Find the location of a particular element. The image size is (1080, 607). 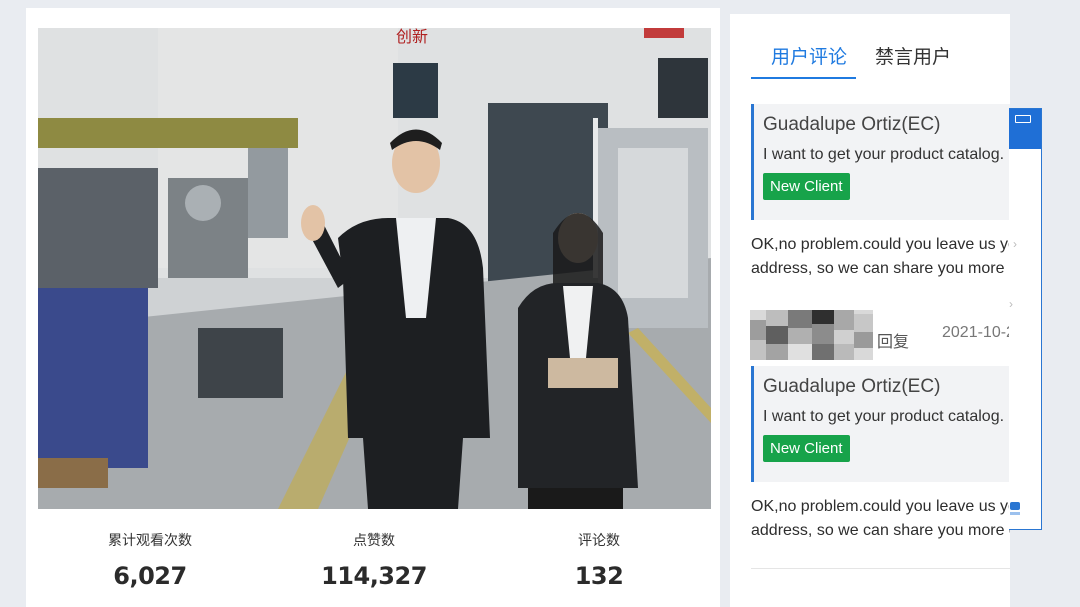

views-value: 6,027 is located at coordinates (150, 576).